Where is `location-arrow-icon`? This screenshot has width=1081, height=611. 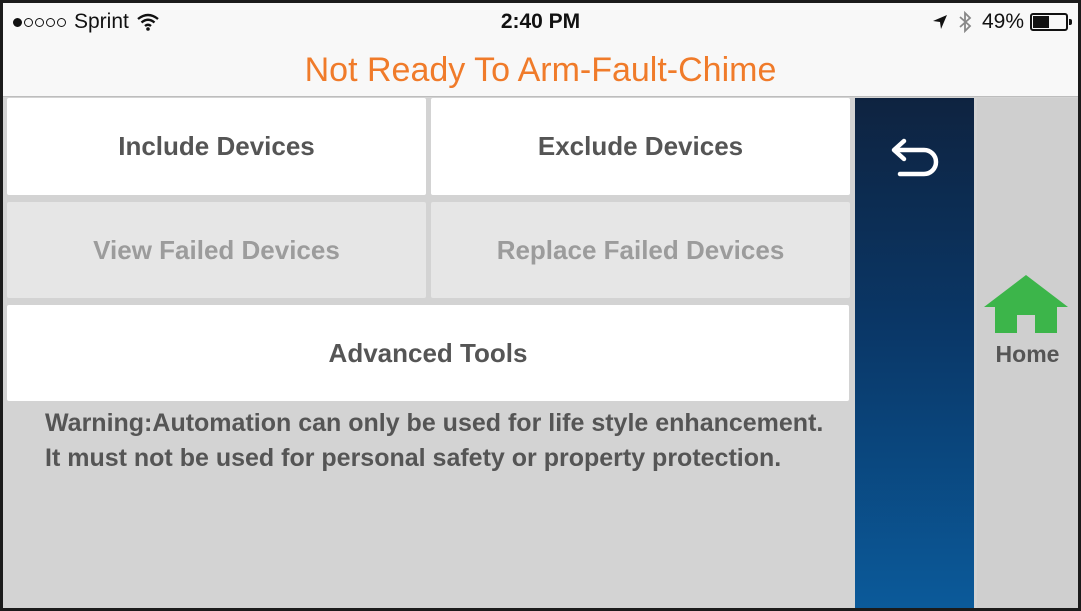
location-arrow-icon is located at coordinates (939, 22).